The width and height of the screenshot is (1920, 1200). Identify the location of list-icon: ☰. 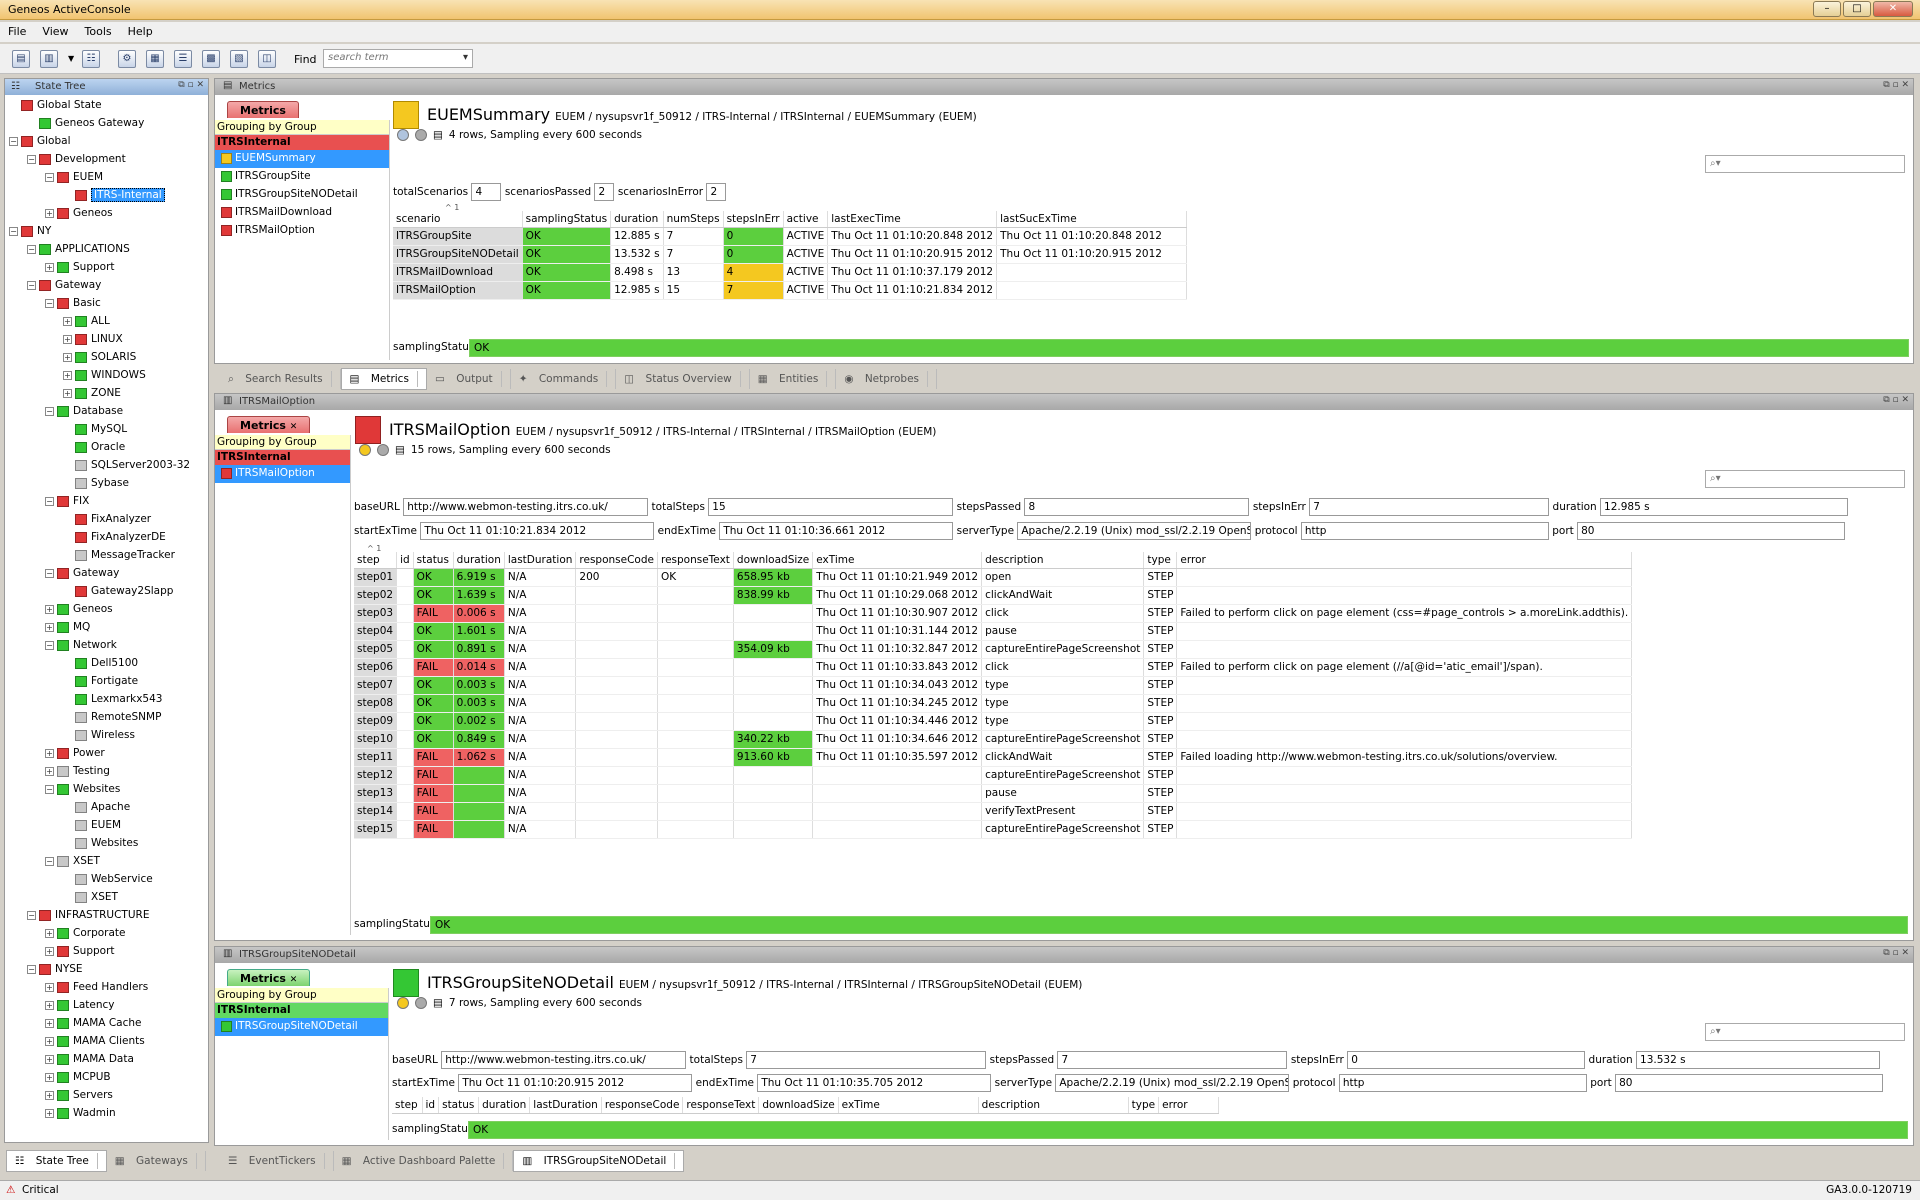
(183, 59).